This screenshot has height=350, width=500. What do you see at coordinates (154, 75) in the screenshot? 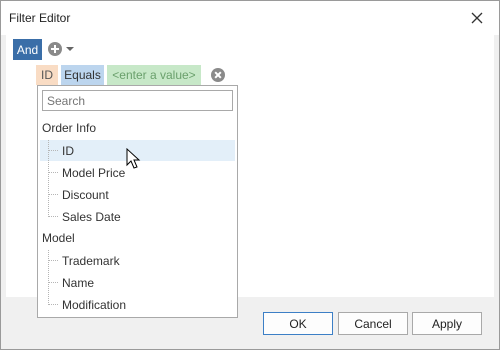
I see `condition-value: <enter a value>` at bounding box center [154, 75].